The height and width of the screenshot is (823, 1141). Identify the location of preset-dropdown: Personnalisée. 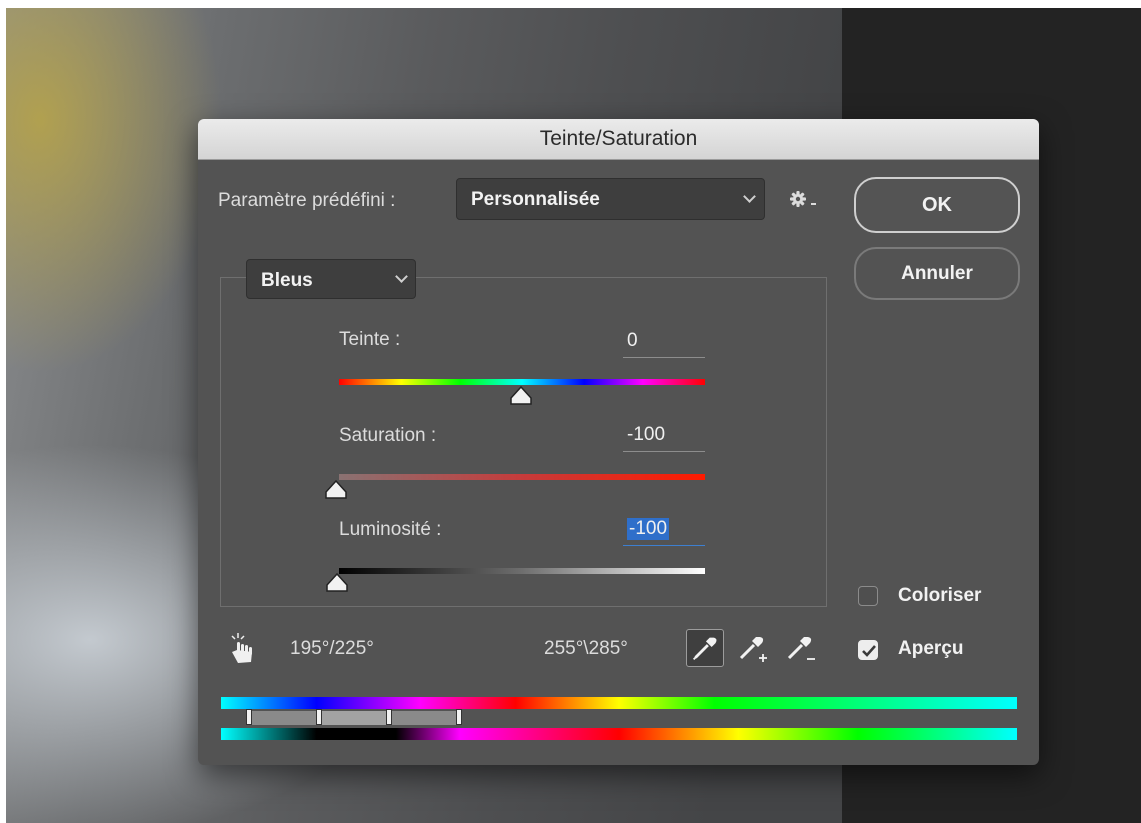
(610, 199).